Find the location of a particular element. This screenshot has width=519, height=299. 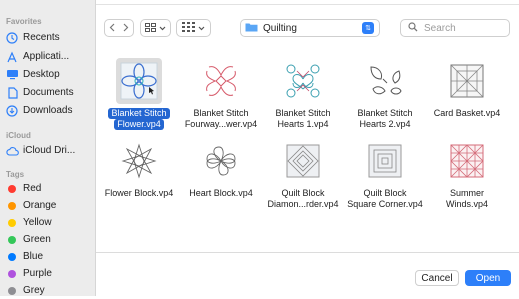

tag-green: Green is located at coordinates (48, 239).